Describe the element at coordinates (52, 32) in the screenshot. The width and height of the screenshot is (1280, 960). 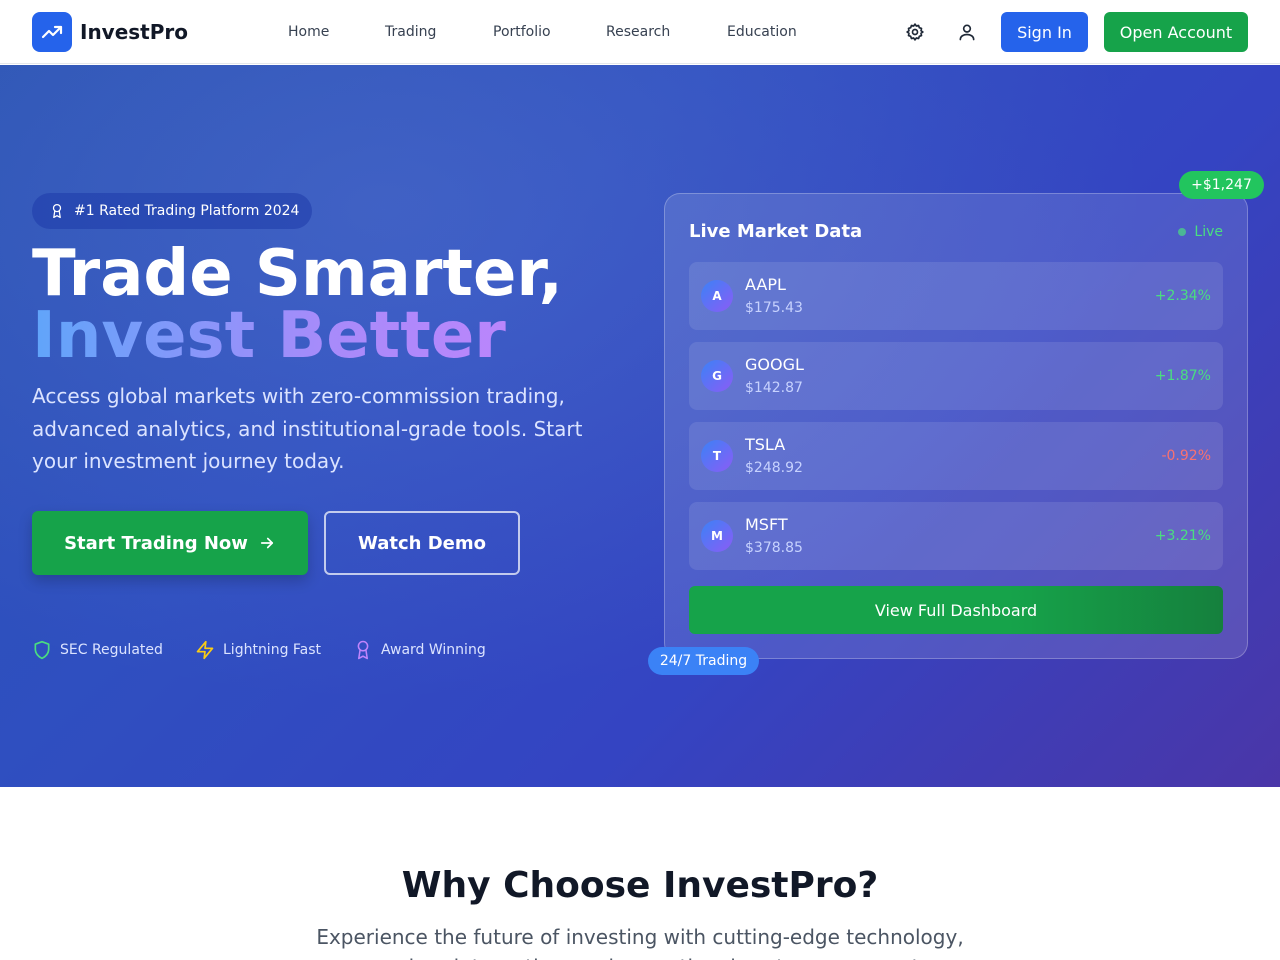
I see `logo-trending-up-icon` at that location.